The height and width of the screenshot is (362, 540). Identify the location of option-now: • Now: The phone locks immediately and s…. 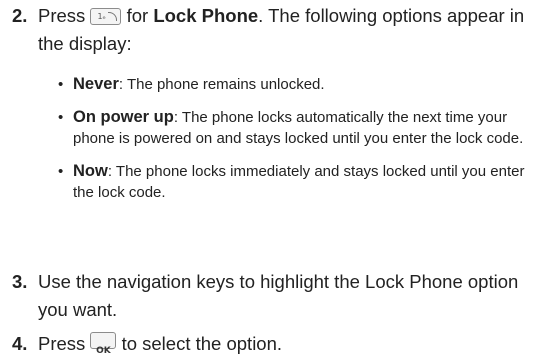
(295, 182).